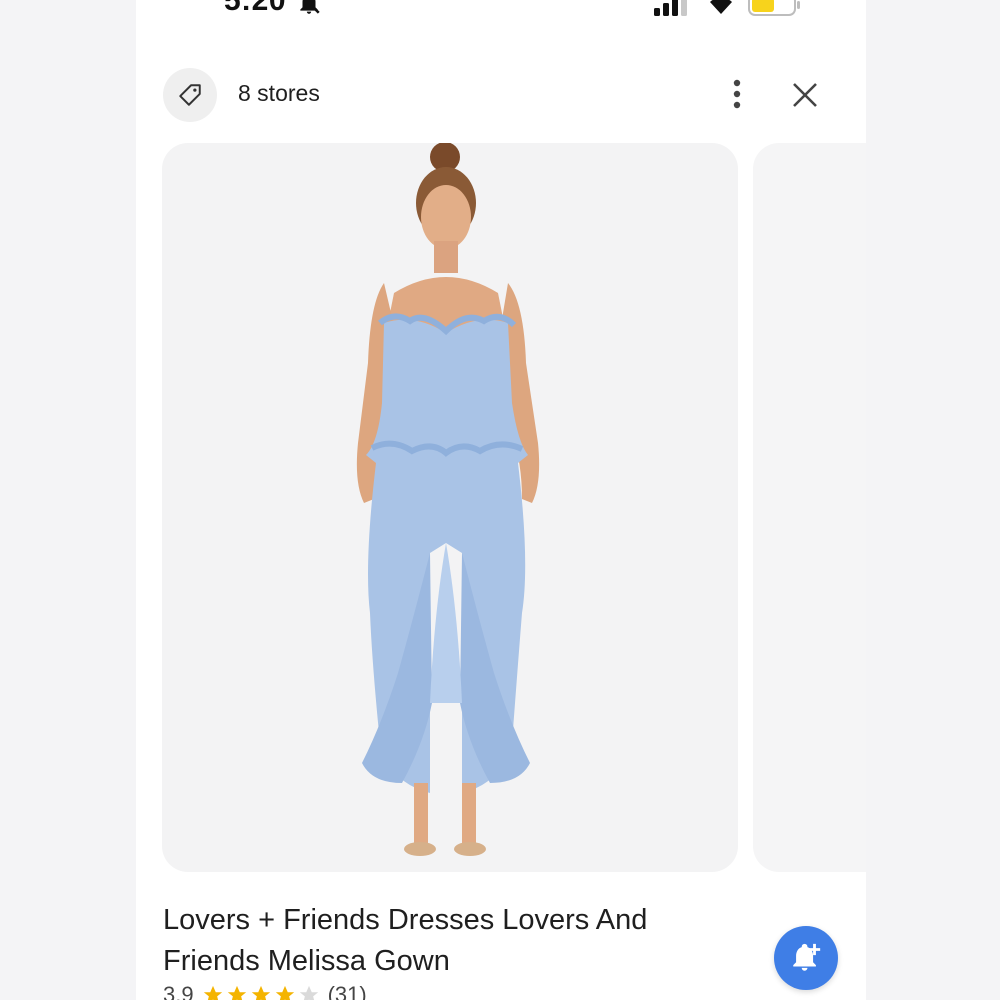 The height and width of the screenshot is (1000, 1000). I want to click on bell-off-icon, so click(310, 7).